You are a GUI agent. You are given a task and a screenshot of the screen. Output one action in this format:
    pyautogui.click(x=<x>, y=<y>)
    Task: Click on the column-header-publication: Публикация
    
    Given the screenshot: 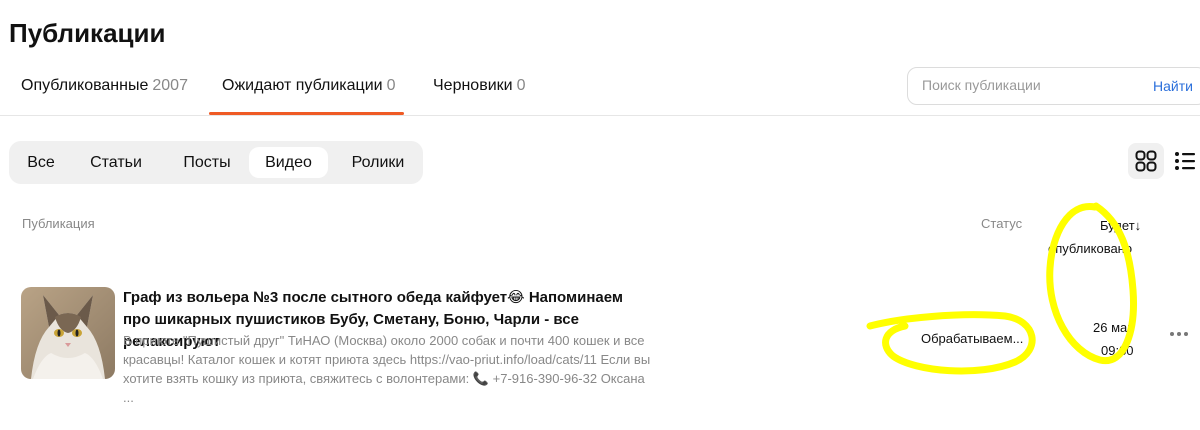 What is the action you would take?
    pyautogui.click(x=58, y=223)
    